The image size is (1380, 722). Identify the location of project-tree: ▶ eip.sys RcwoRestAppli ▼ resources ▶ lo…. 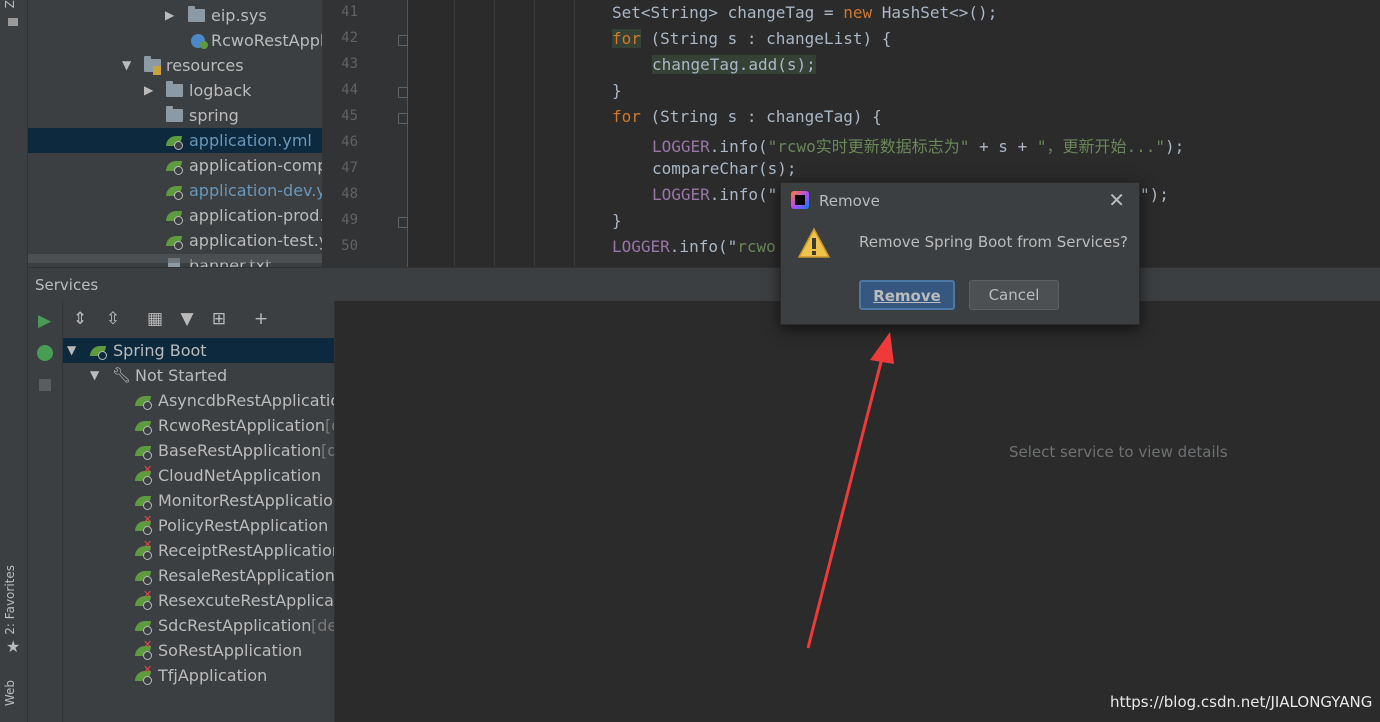
(175, 133).